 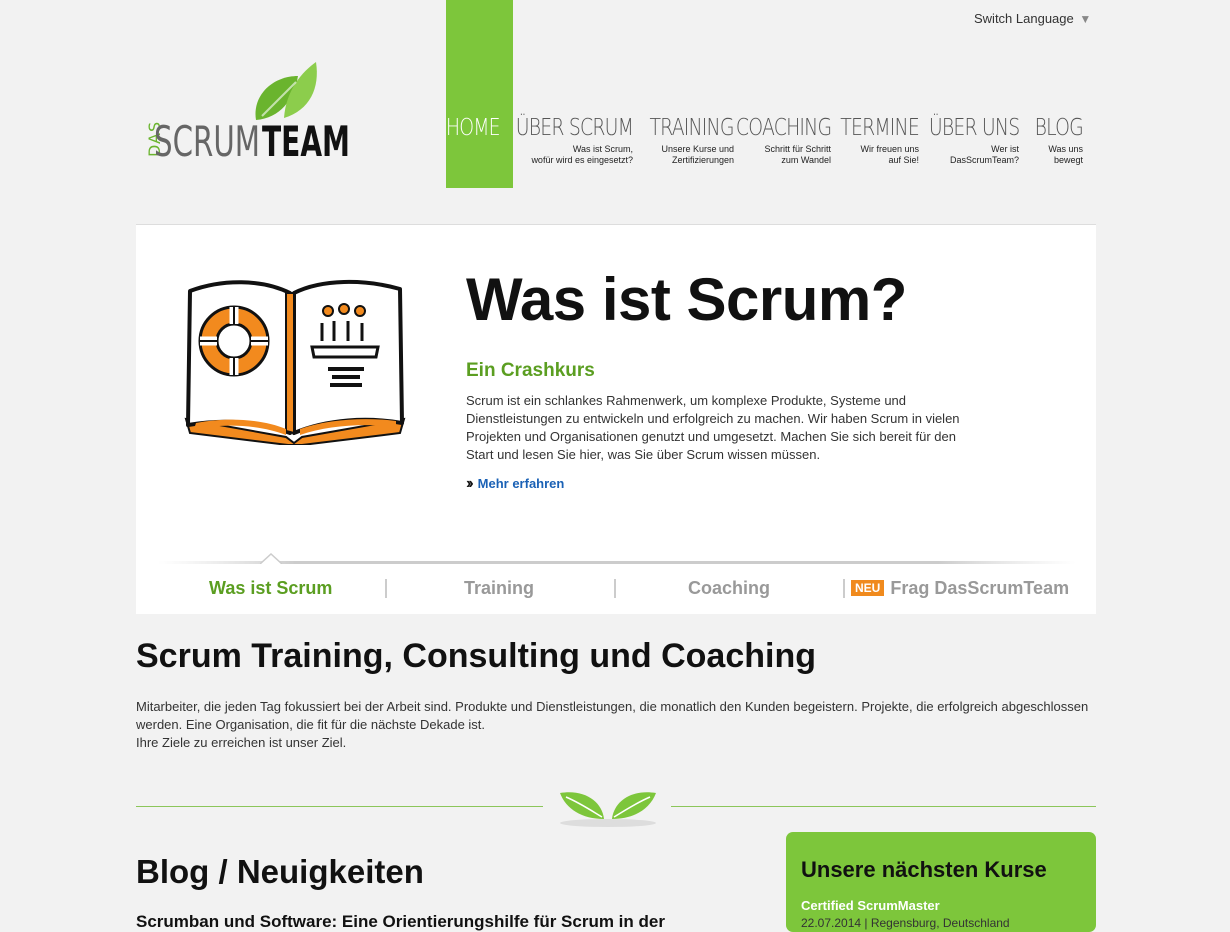 I want to click on nav-item-title: BLOG, so click(x=1059, y=128).